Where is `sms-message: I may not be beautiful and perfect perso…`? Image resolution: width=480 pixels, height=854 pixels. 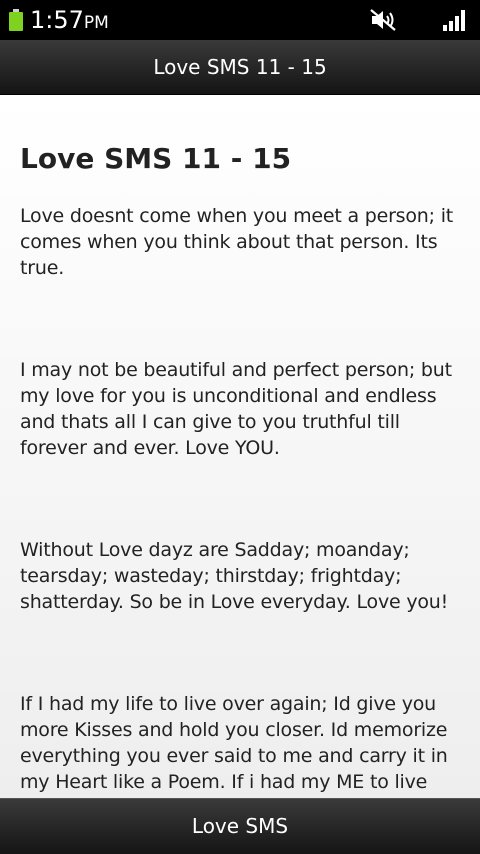 sms-message: I may not be beautiful and perfect perso… is located at coordinates (236, 409).